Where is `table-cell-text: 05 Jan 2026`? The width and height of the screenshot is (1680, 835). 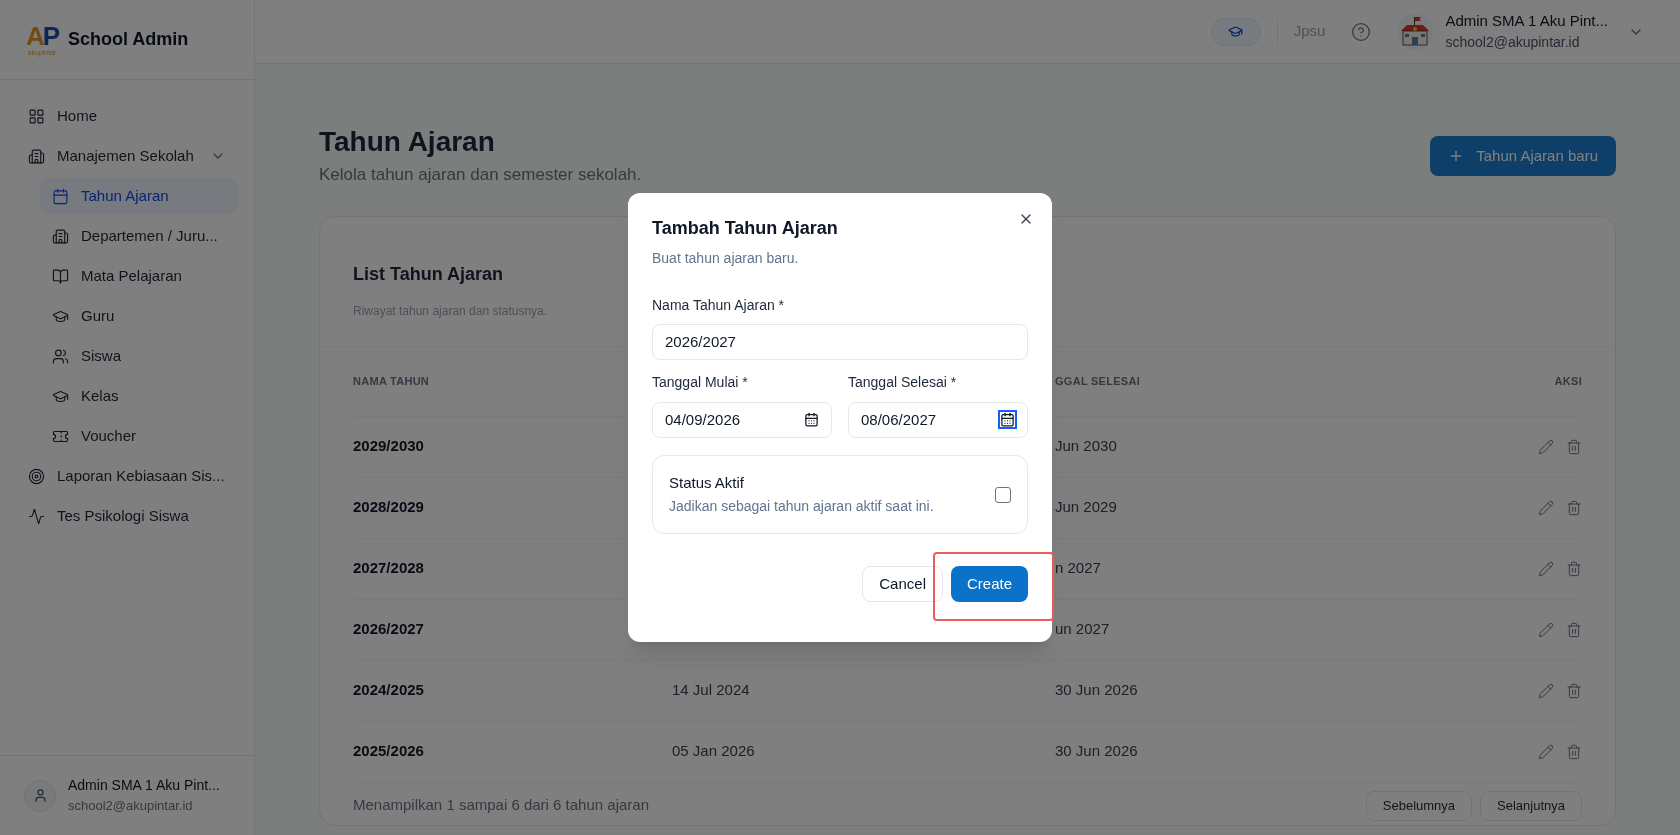
table-cell-text: 05 Jan 2026 is located at coordinates (714, 751).